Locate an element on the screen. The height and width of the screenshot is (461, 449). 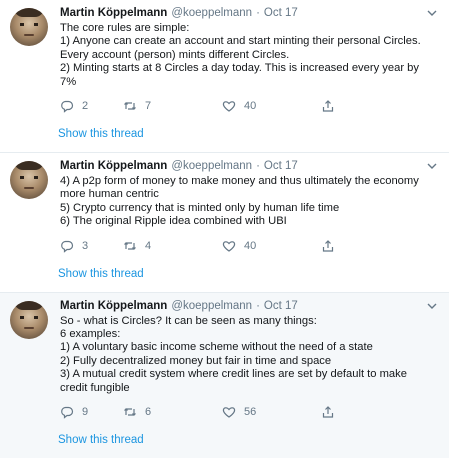
reply-button: 9 is located at coordinates (91, 412).